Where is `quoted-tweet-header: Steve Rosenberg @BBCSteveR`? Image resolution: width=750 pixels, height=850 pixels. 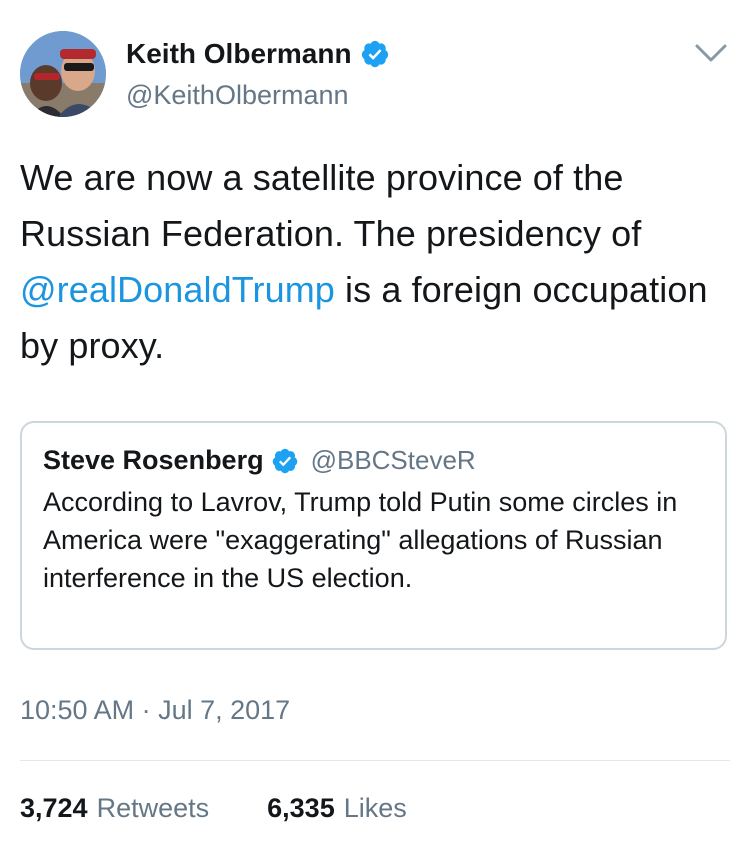 quoted-tweet-header: Steve Rosenberg @BBCSteveR is located at coordinates (259, 460).